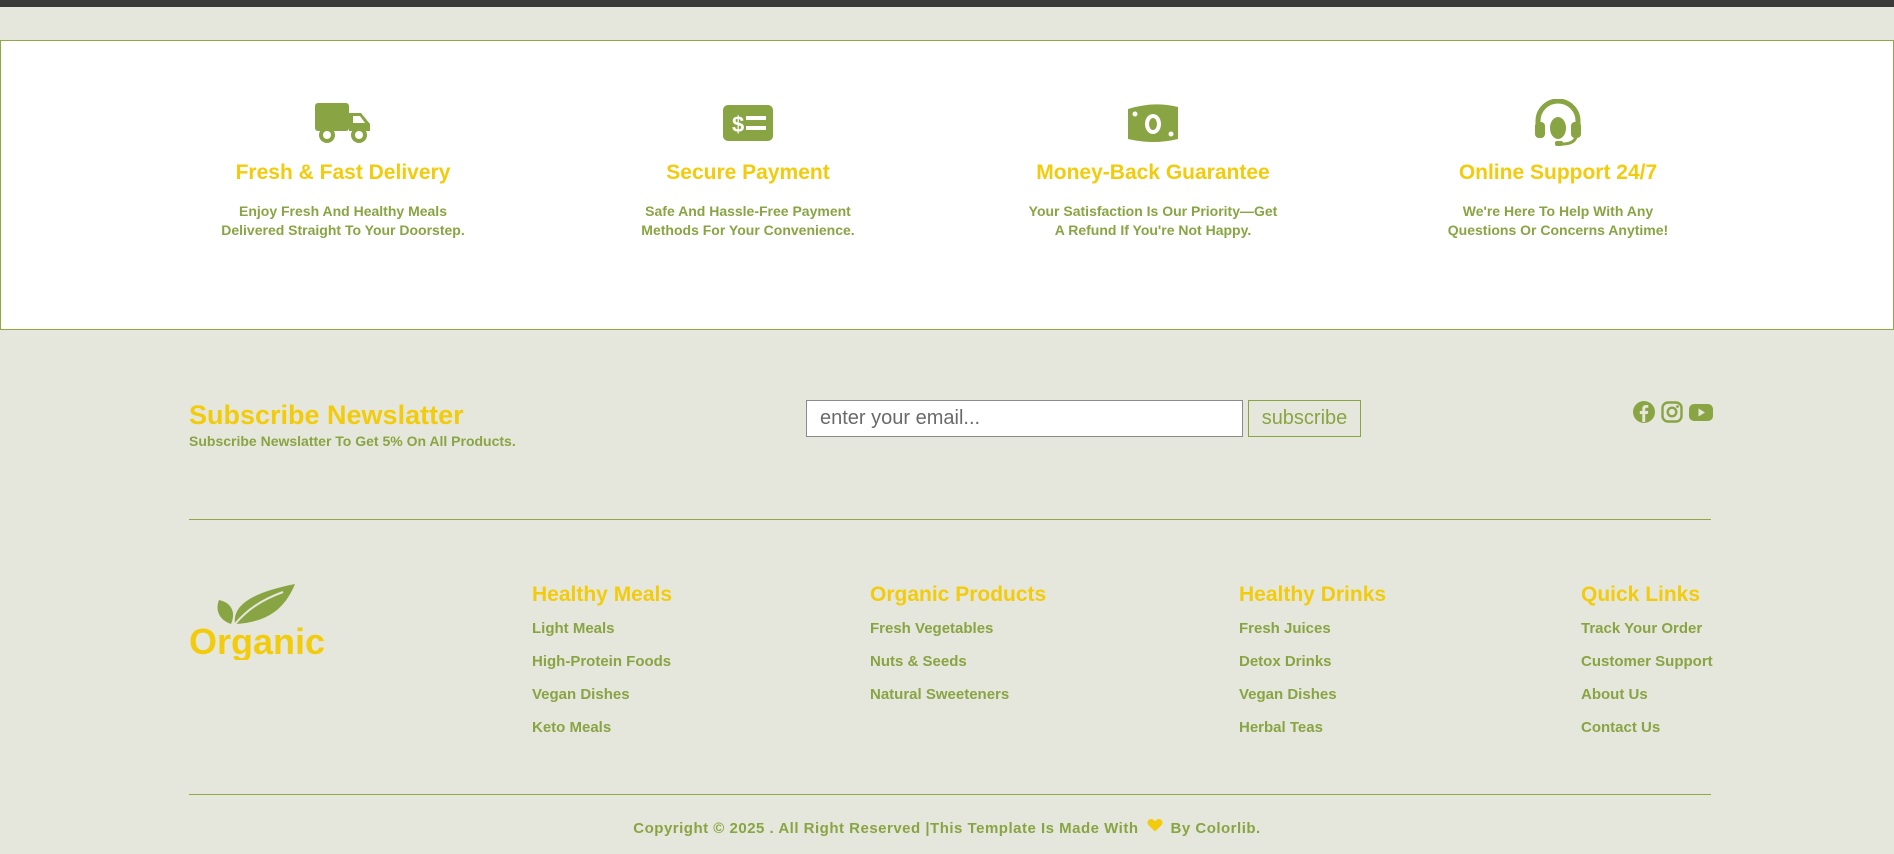 This screenshot has width=1894, height=854. I want to click on footer-link: Keto Meals, so click(602, 734).